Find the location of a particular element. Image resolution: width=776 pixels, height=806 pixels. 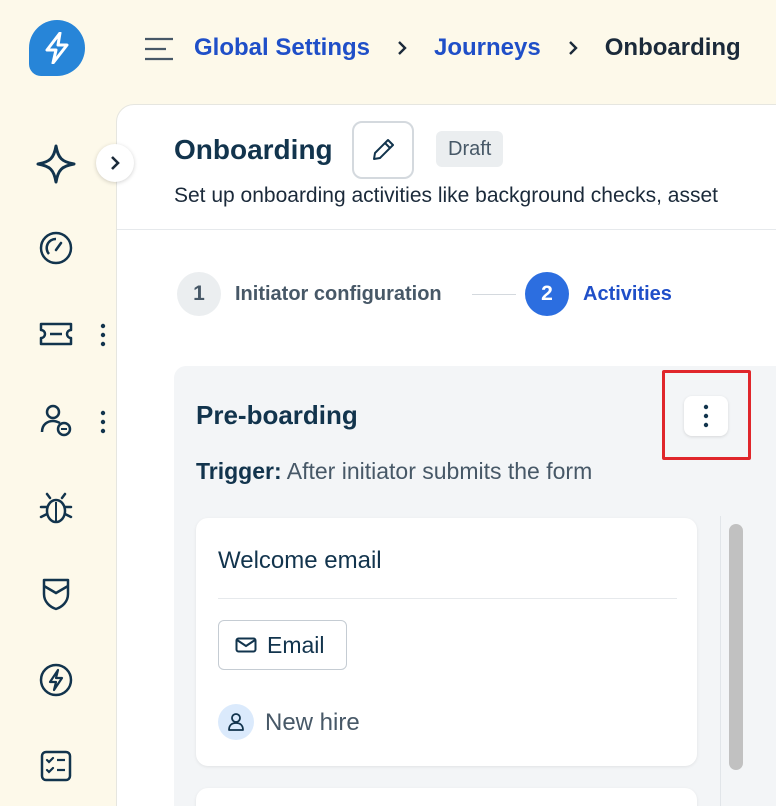

checklist-icon is located at coordinates (56, 766).